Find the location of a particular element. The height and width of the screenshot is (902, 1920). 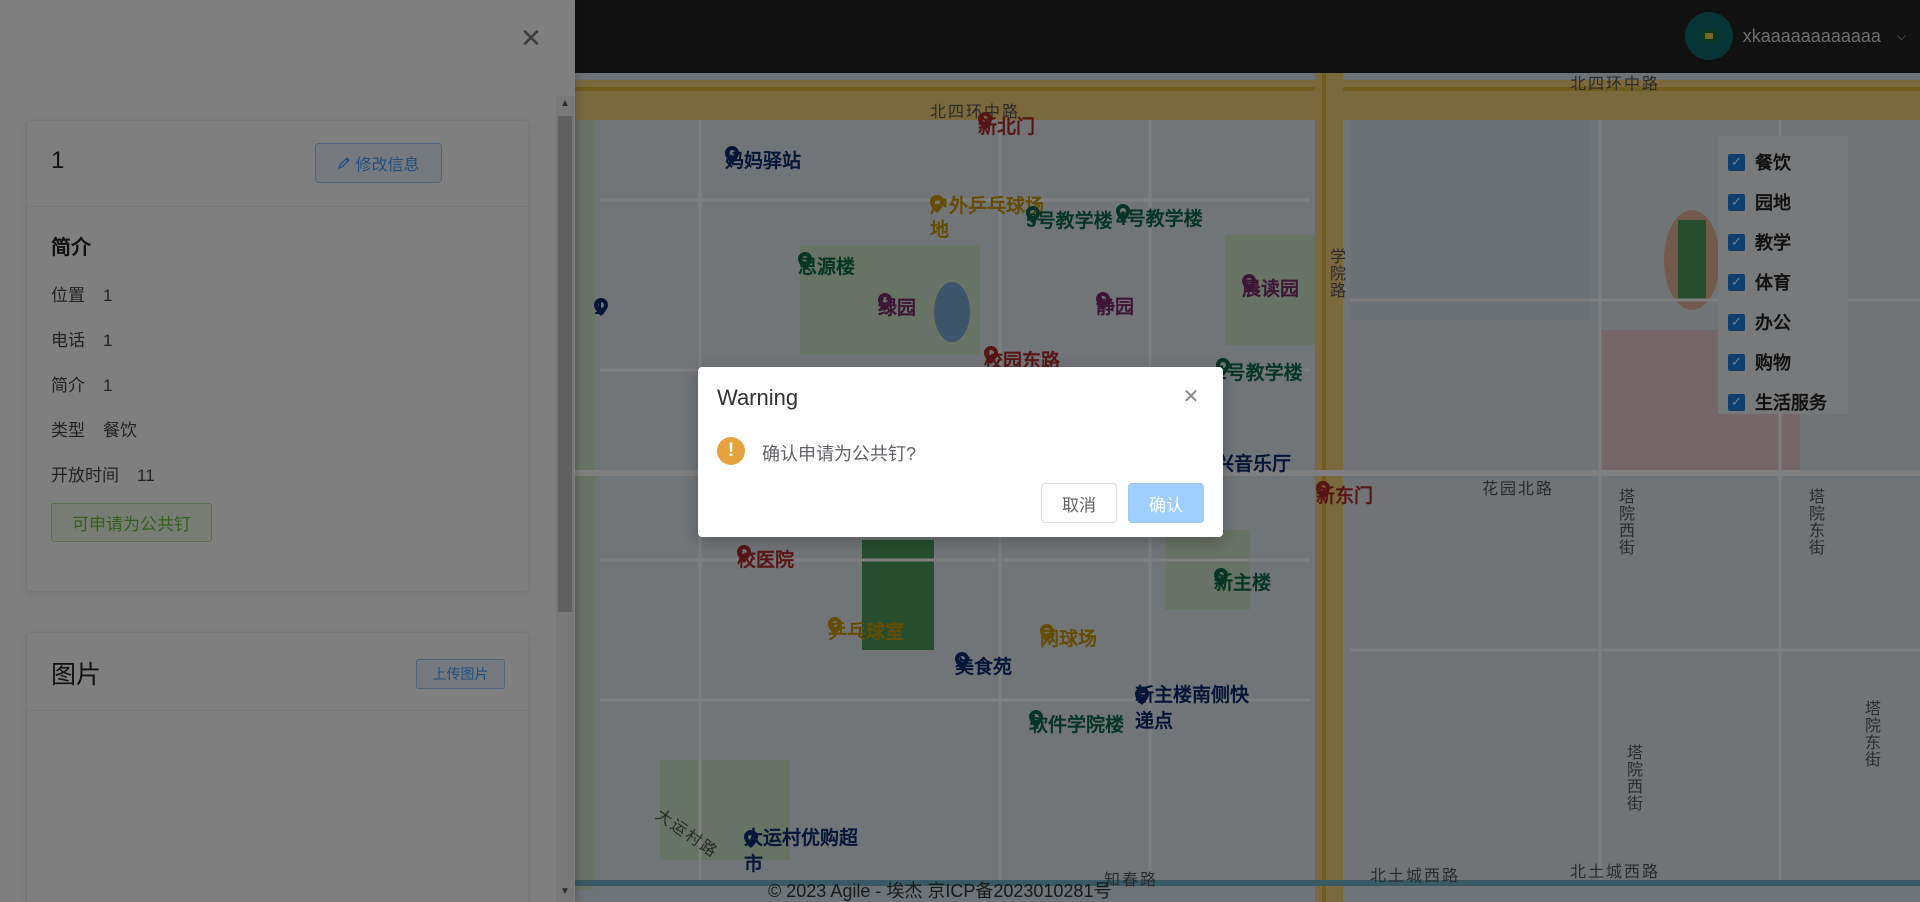

dialog-message: 确认申请为公共钉? is located at coordinates (839, 454).